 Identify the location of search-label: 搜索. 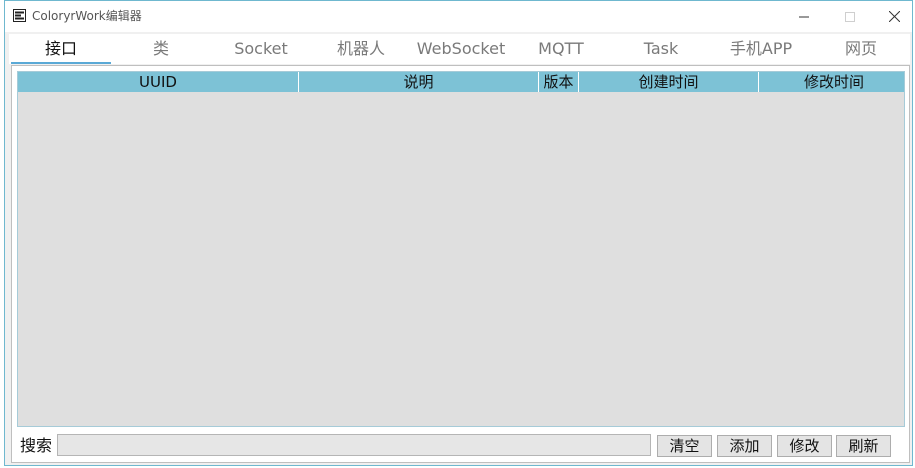
(36, 445).